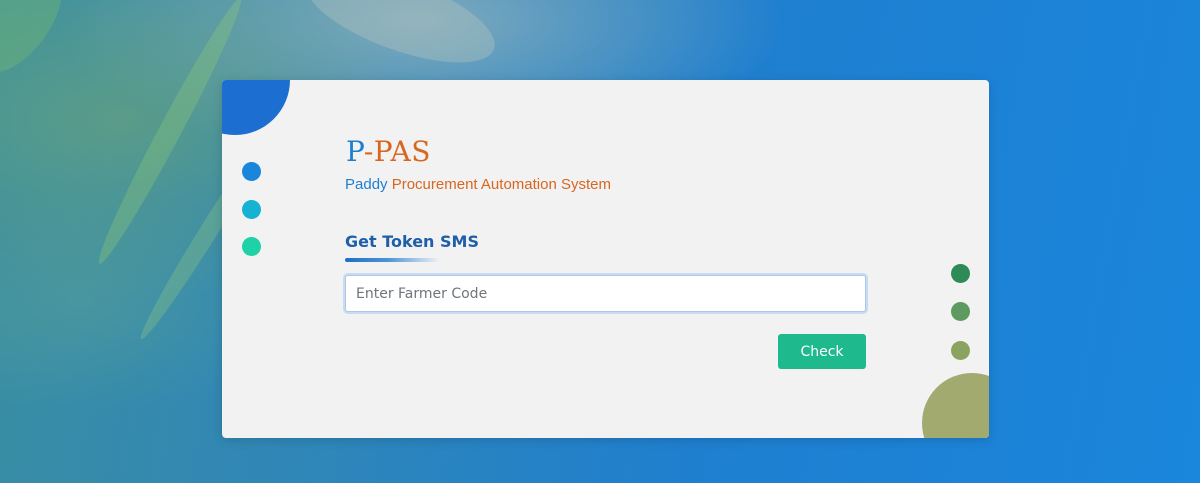 The height and width of the screenshot is (483, 1200). Describe the element at coordinates (355, 151) in the screenshot. I see `brand-title-first: P` at that location.